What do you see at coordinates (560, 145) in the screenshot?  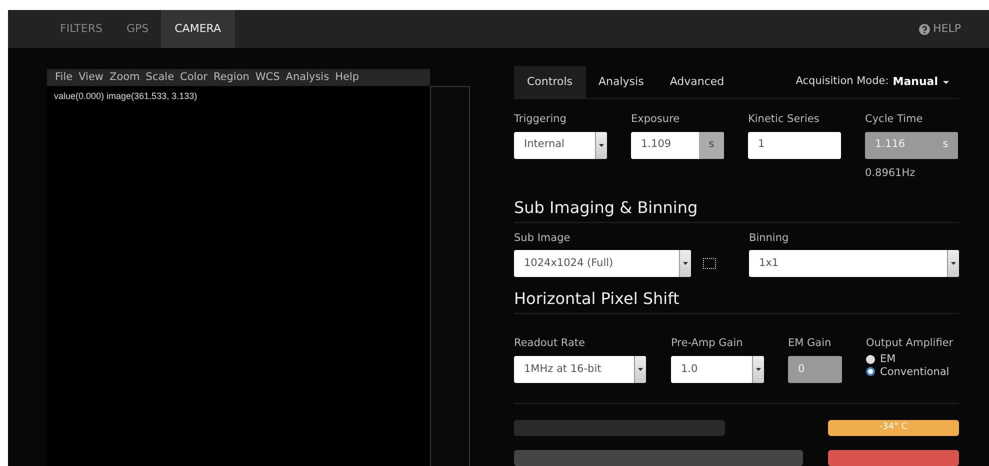 I see `select-field: Internal` at bounding box center [560, 145].